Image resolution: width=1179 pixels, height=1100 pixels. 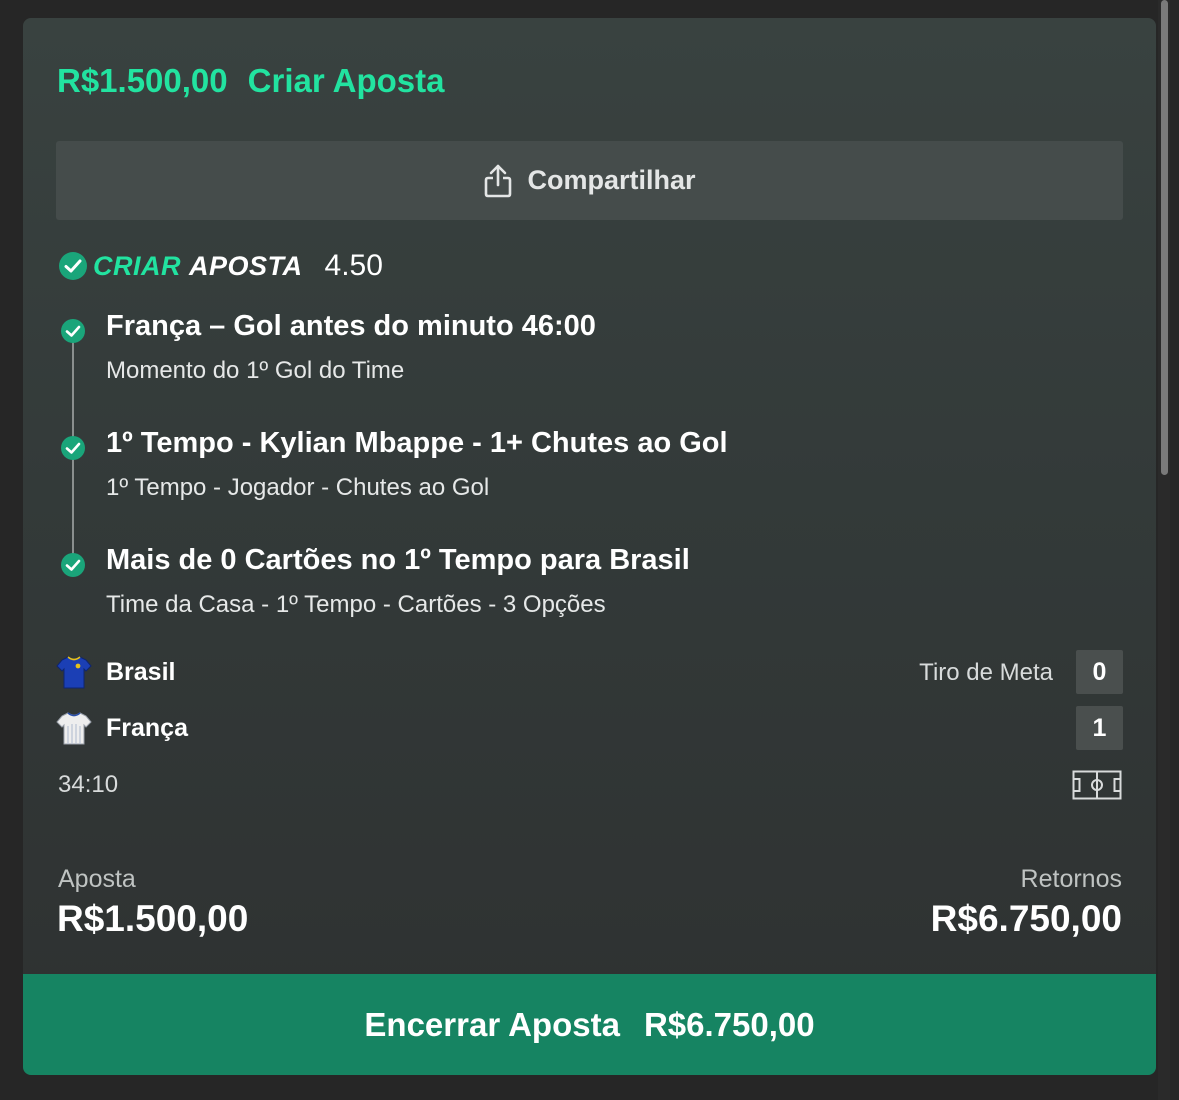 I want to click on stat-label: Tiro de Meta, so click(x=986, y=672).